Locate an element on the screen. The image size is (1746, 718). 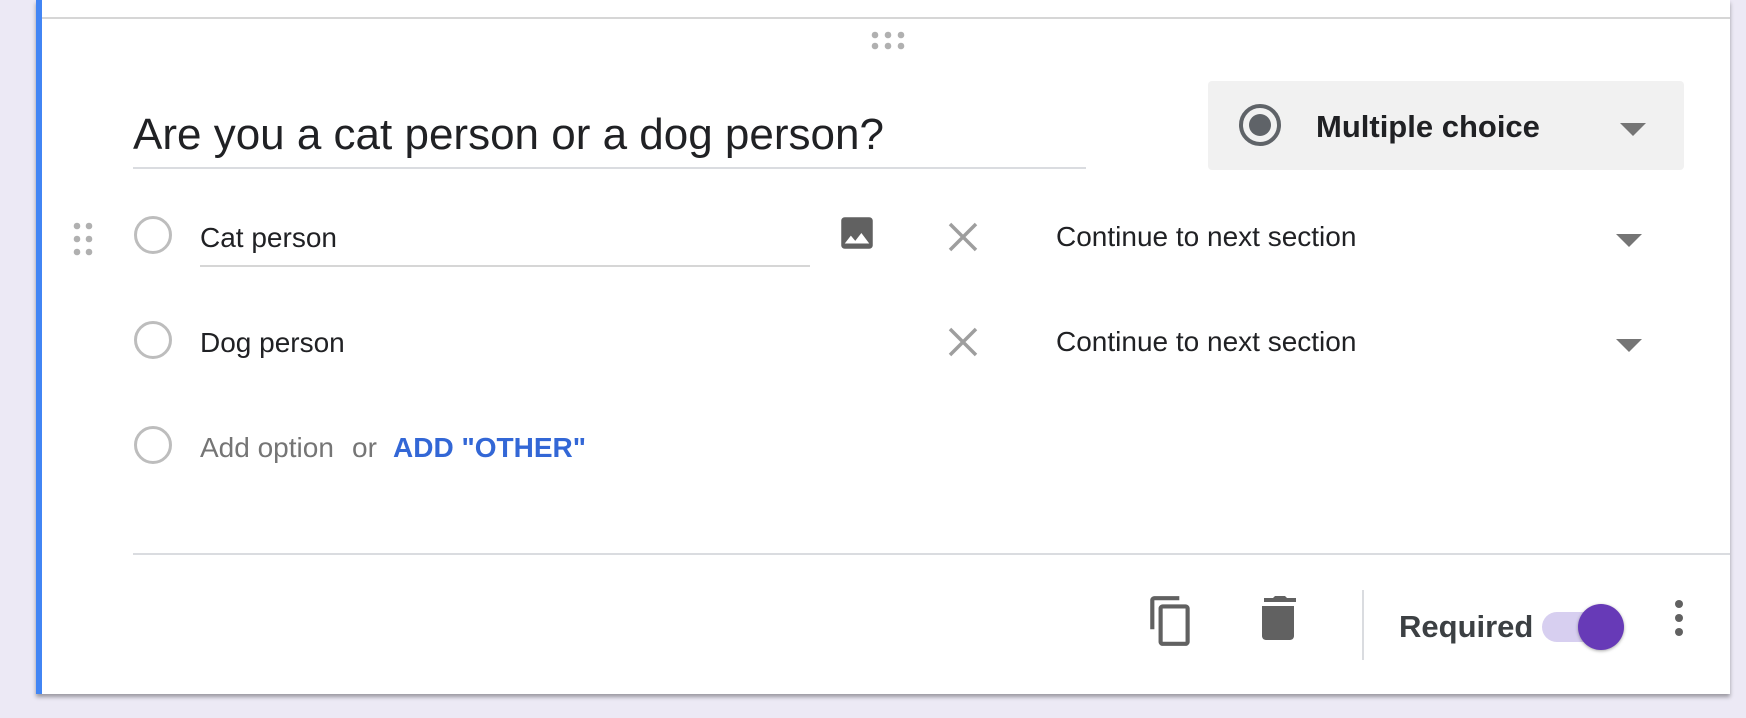
option-label: Cat person is located at coordinates (268, 238).